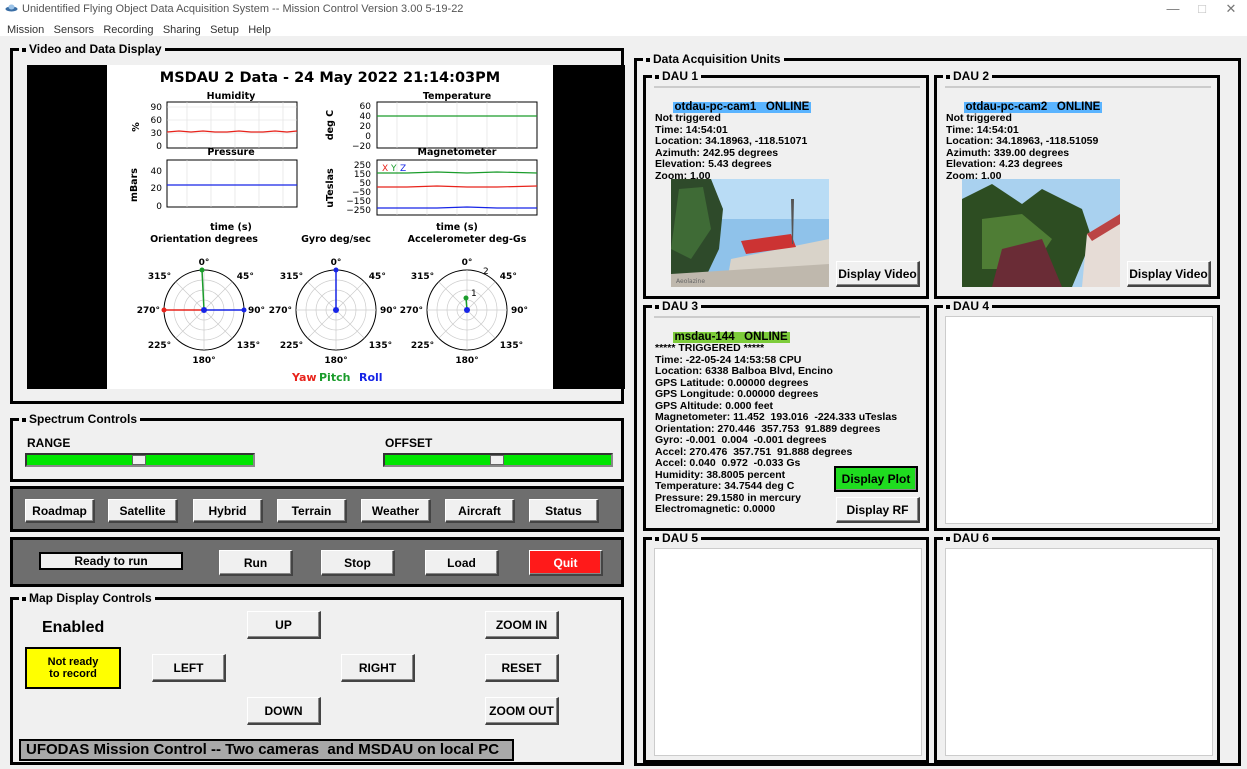 Image resolution: width=1247 pixels, height=769 pixels. I want to click on accel-label-225: 225°, so click(422, 346).